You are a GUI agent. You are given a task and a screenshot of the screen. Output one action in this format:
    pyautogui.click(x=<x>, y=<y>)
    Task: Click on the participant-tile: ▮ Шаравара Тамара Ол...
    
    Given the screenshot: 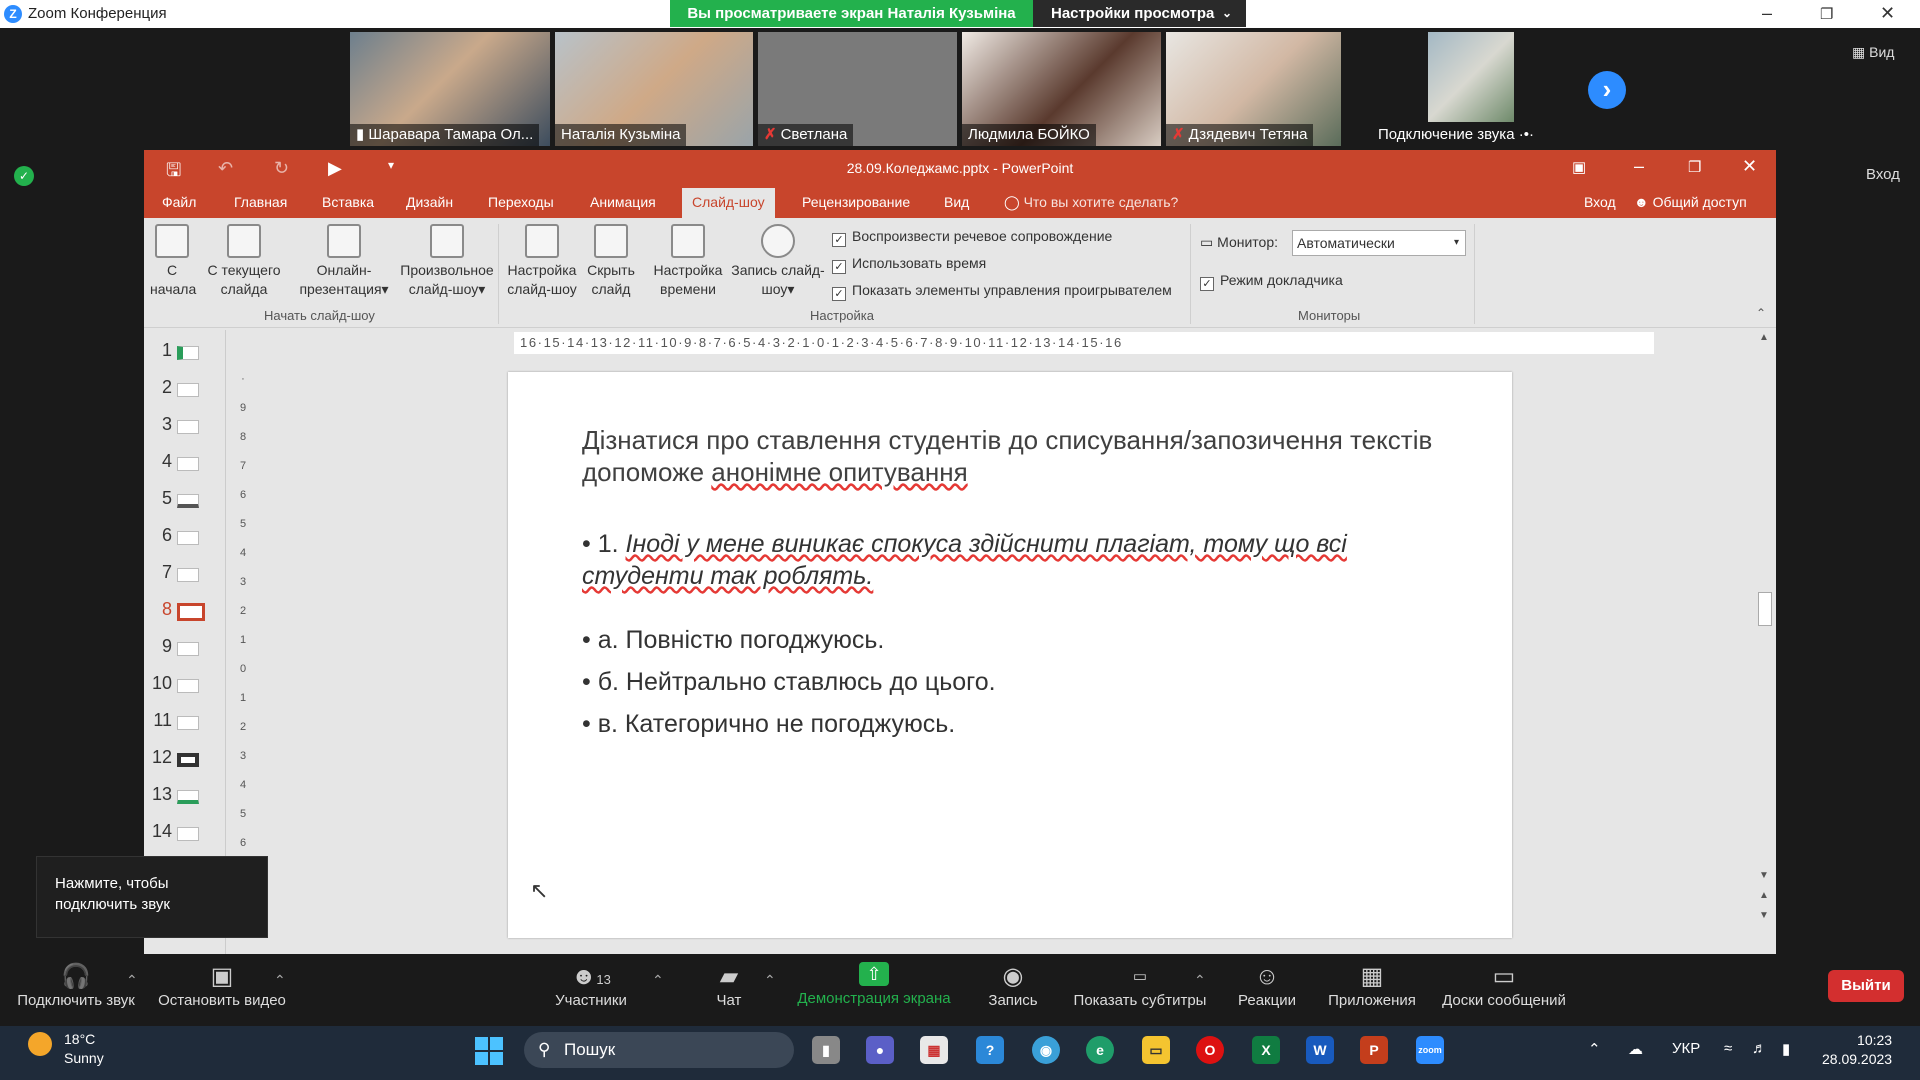 What is the action you would take?
    pyautogui.click(x=450, y=89)
    